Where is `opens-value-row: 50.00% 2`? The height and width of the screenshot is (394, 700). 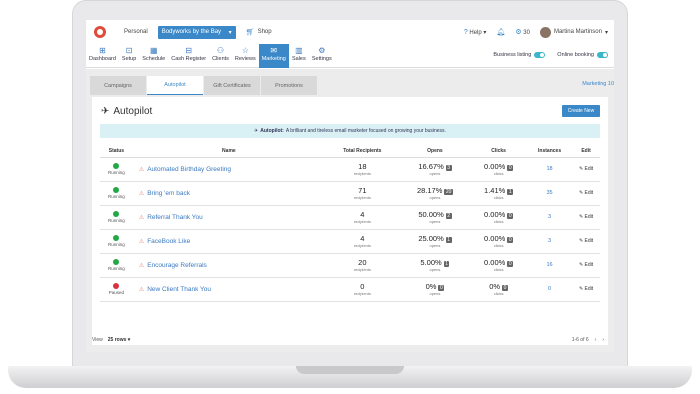 opens-value-row: 50.00% 2 is located at coordinates (435, 214).